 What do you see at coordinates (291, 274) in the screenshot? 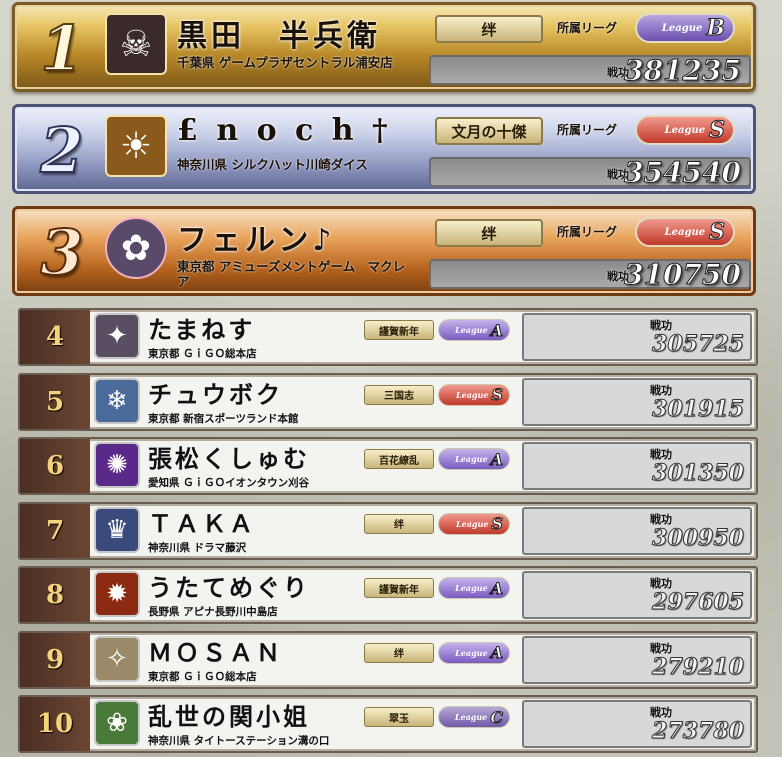
I see `store-name: 東京都 アミューズメントゲーム マクレア` at bounding box center [291, 274].